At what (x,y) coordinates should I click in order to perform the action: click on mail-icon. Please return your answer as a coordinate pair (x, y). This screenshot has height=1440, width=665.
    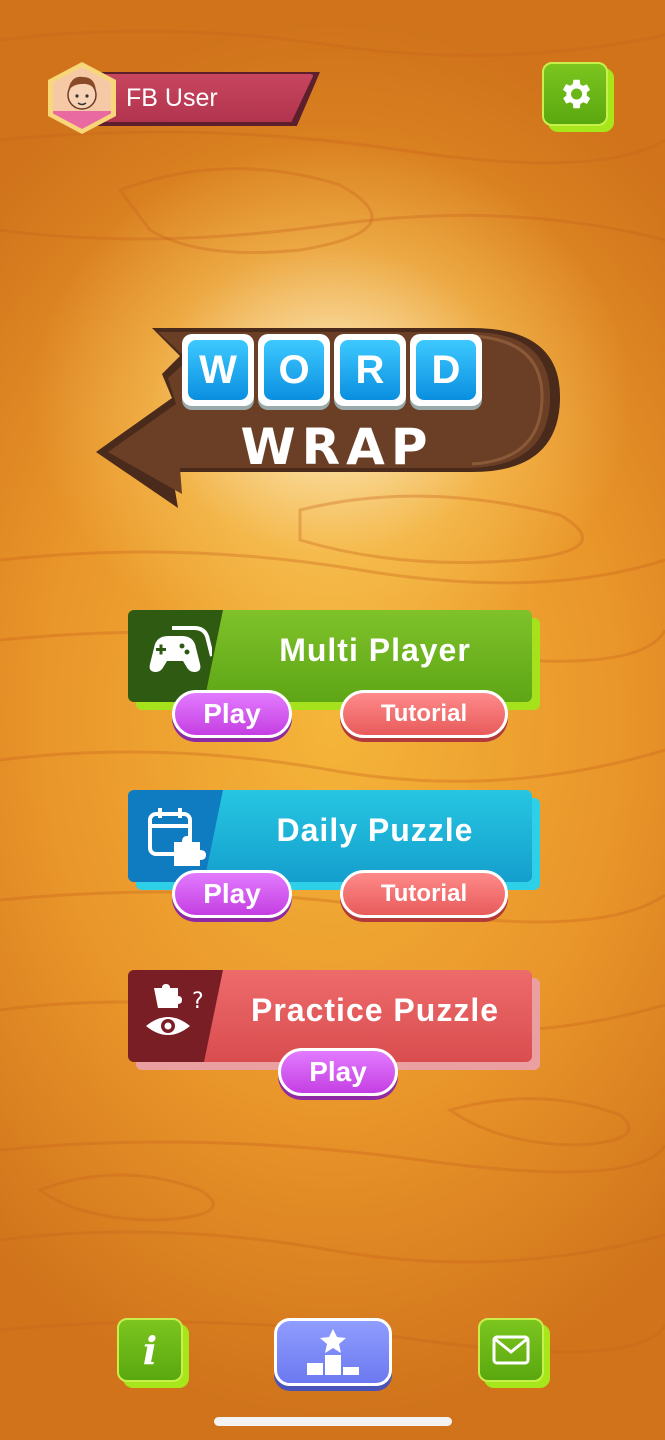
    Looking at the image, I should click on (511, 1350).